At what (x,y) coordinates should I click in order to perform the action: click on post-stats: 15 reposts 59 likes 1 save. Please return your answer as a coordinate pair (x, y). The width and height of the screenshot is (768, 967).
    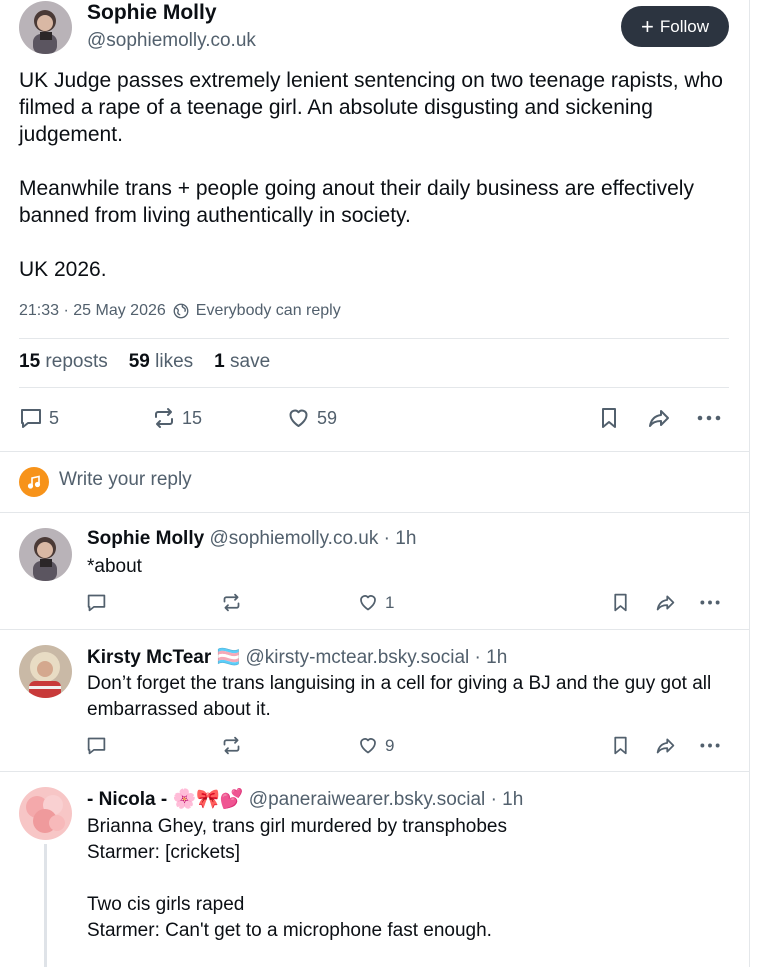
    Looking at the image, I should click on (144, 362).